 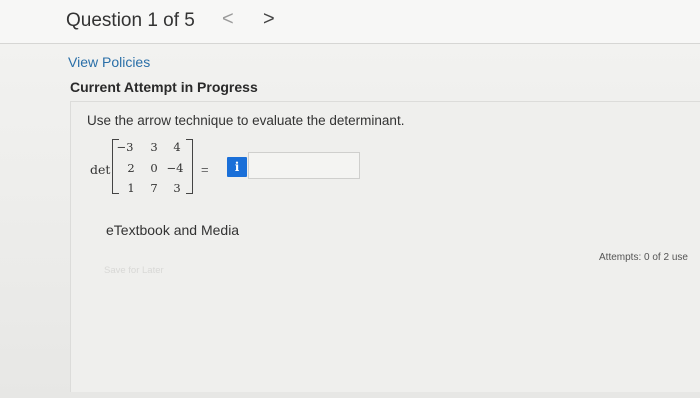 What do you see at coordinates (134, 270) in the screenshot?
I see `save-for-later-button: Save for Later` at bounding box center [134, 270].